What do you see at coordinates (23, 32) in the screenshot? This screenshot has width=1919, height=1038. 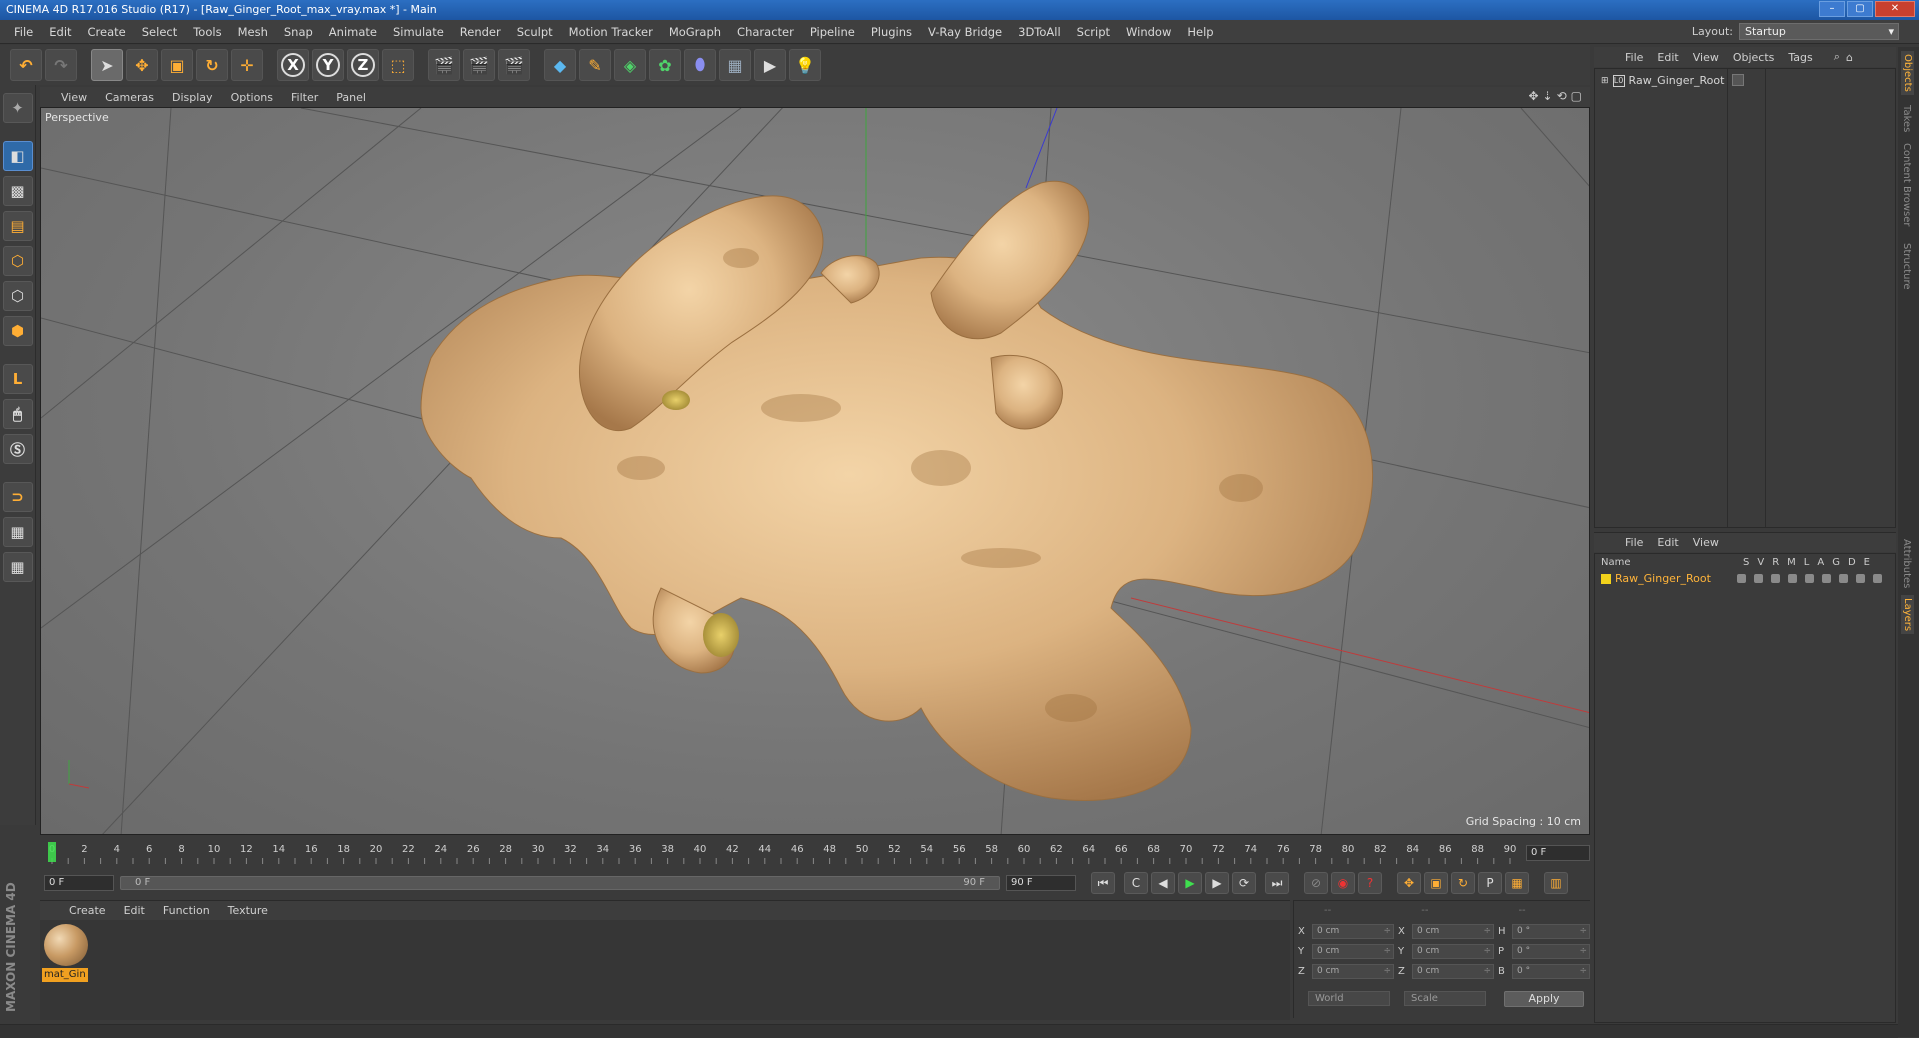 I see `menu-file: File` at bounding box center [23, 32].